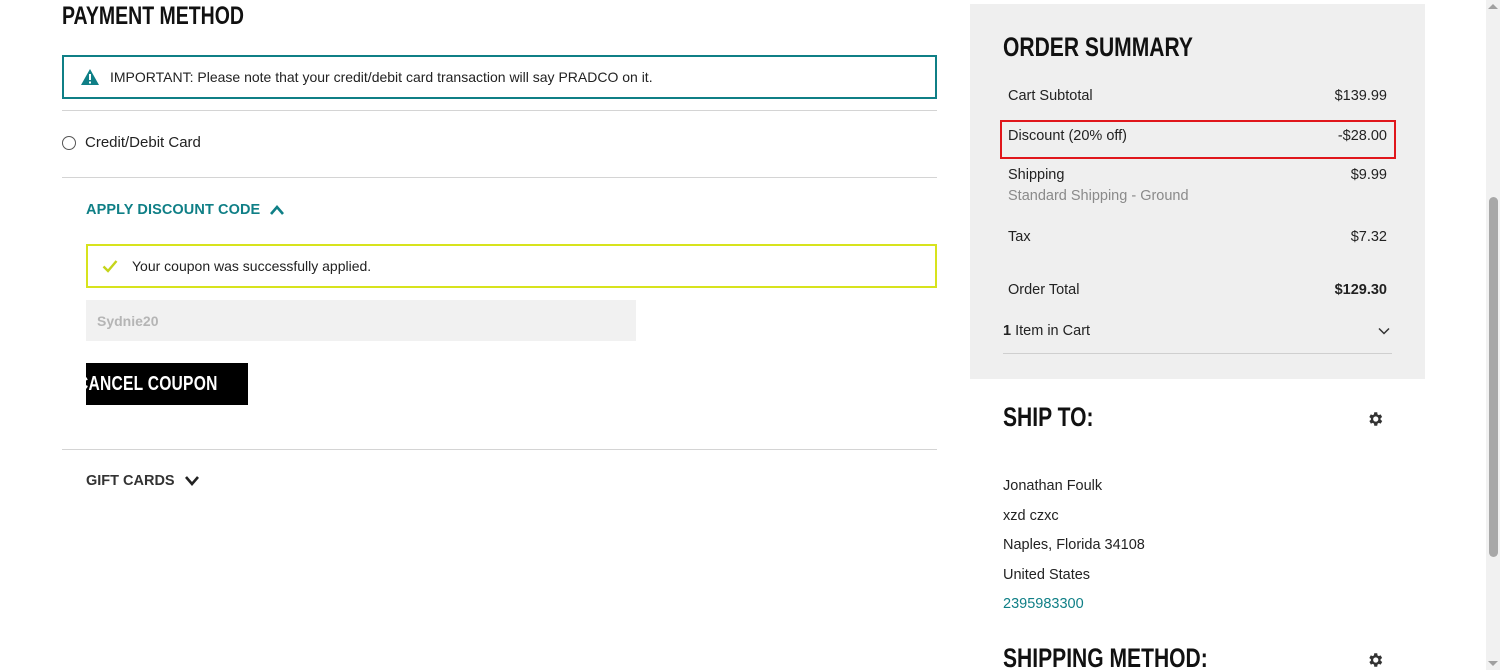 This screenshot has width=1500, height=670. Describe the element at coordinates (1074, 545) in the screenshot. I see `ship-to-city: Naples, Florida 34108` at that location.